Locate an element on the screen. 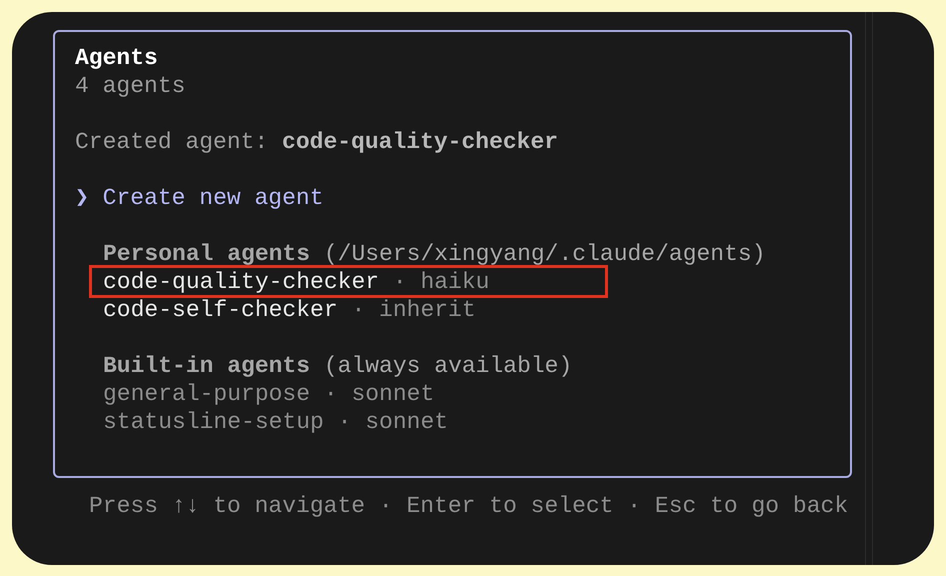 This screenshot has width=946, height=576. agent-item: general-purpose · sonnet is located at coordinates (268, 394).